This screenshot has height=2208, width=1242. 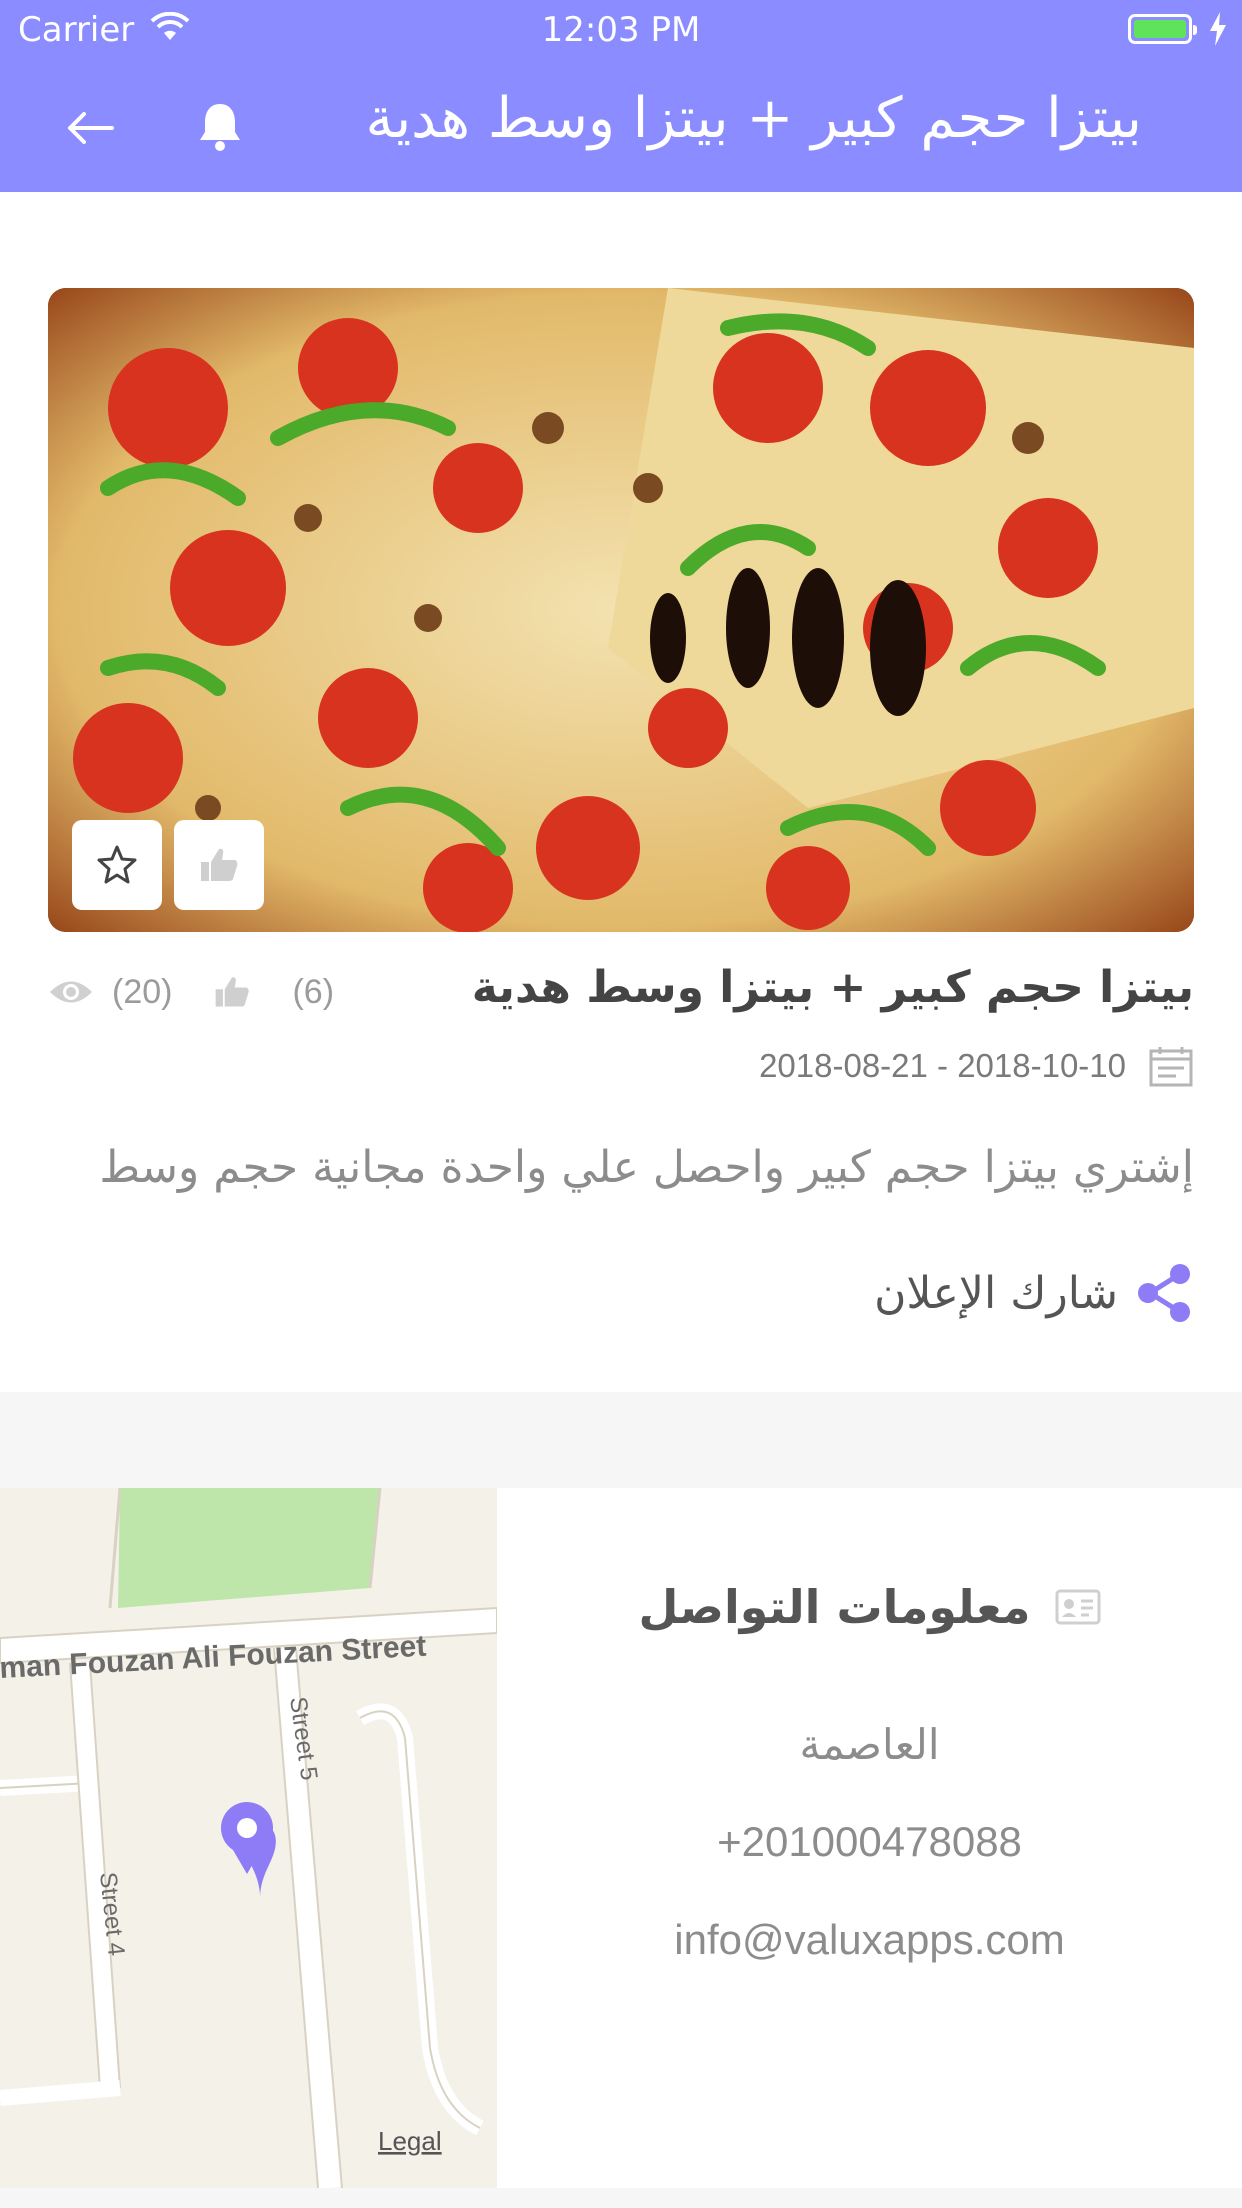 I want to click on star-icon, so click(x=117, y=864).